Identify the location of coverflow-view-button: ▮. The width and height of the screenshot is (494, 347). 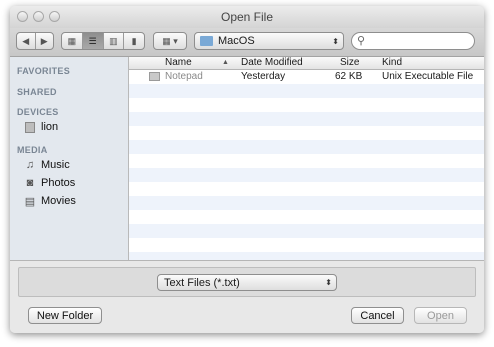
(134, 41).